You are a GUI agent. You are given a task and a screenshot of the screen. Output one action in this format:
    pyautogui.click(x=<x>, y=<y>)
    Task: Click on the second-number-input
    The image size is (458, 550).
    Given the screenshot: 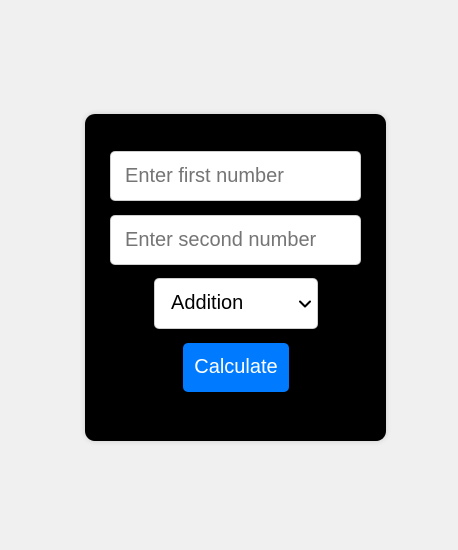 What is the action you would take?
    pyautogui.click(x=235, y=240)
    